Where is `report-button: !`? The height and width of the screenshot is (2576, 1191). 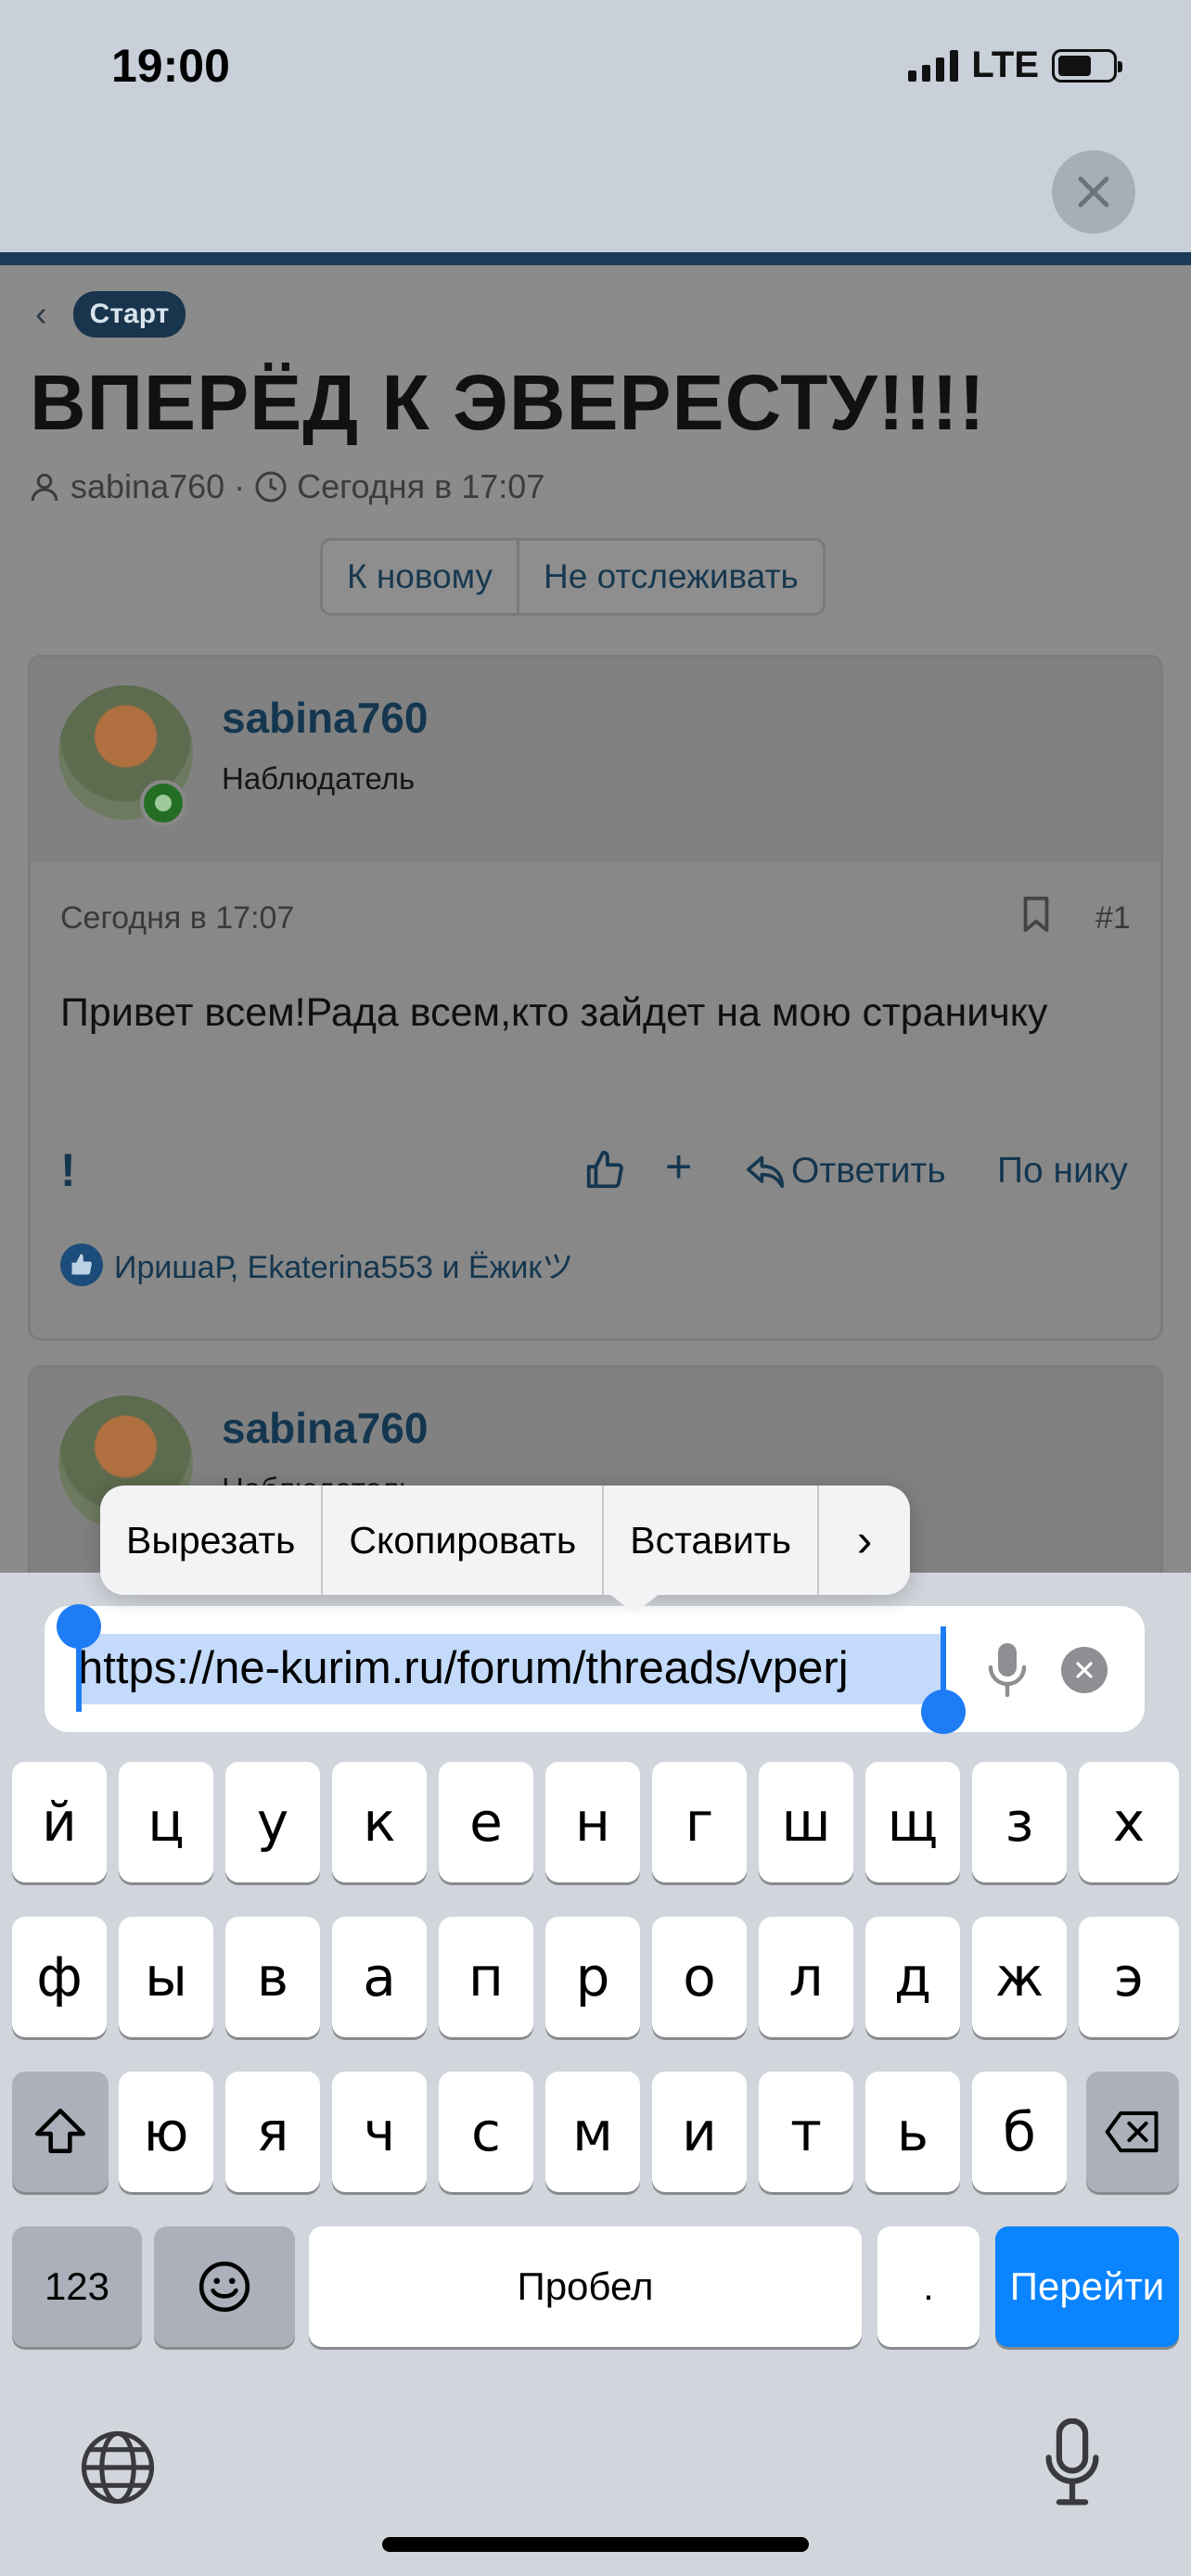 report-button: ! is located at coordinates (68, 1170).